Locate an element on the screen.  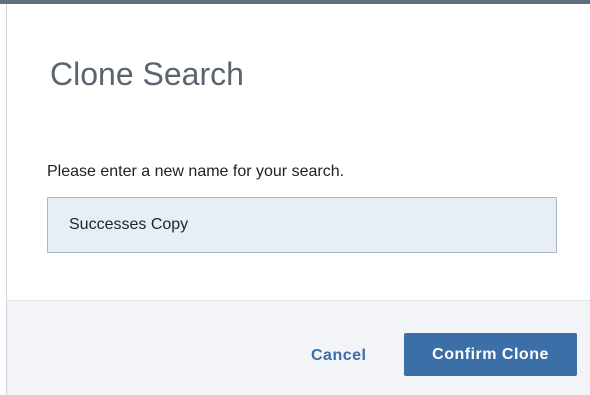
dialog-title: Clone Search is located at coordinates (147, 74).